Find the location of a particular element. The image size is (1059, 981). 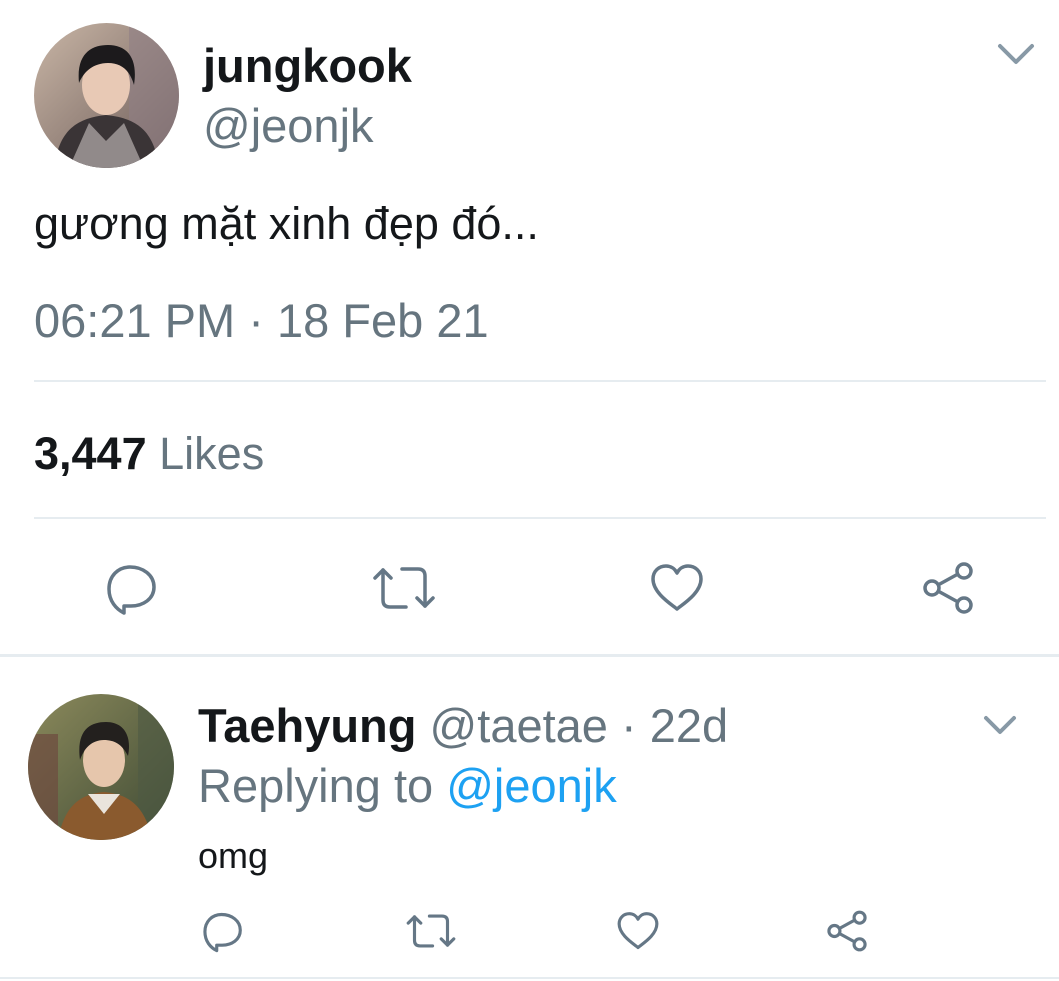

heart-icon is located at coordinates (677, 588).